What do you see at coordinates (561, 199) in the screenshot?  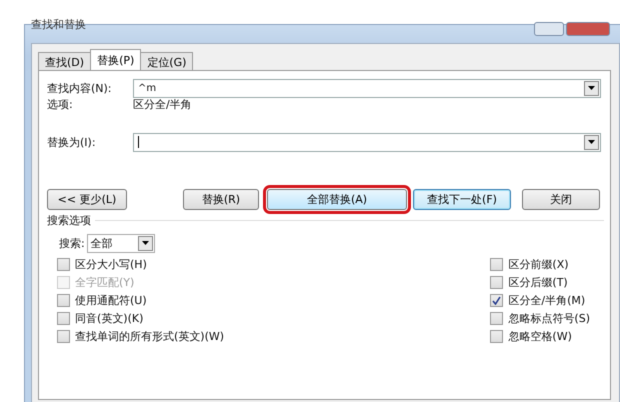 I see `dialog-button: 关闭` at bounding box center [561, 199].